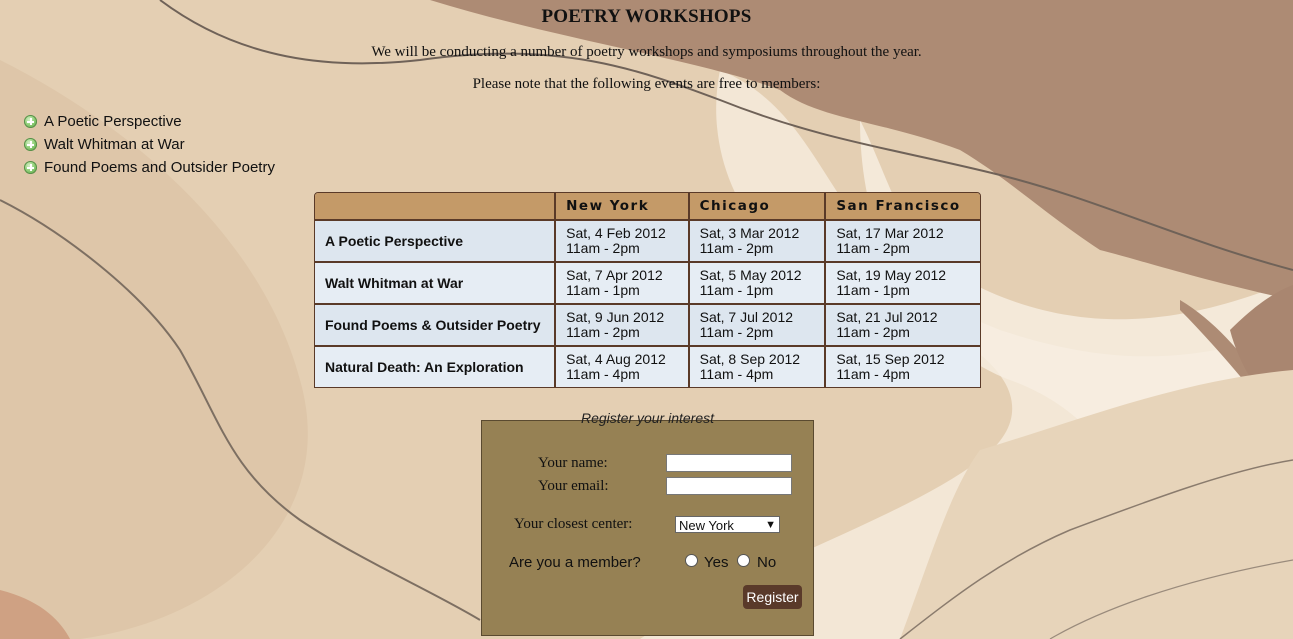 This screenshot has height=639, width=1293. I want to click on column-header: New York, so click(621, 207).